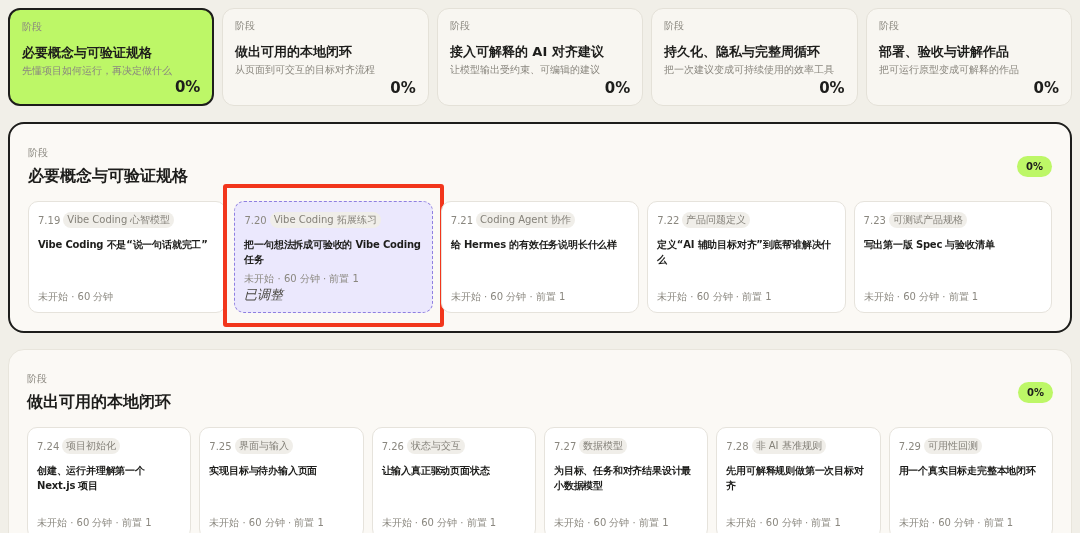  Describe the element at coordinates (745, 252) in the screenshot. I see `lesson-title: 定义“AI 辅助目标对齐”到底帮谁解决什么` at that location.